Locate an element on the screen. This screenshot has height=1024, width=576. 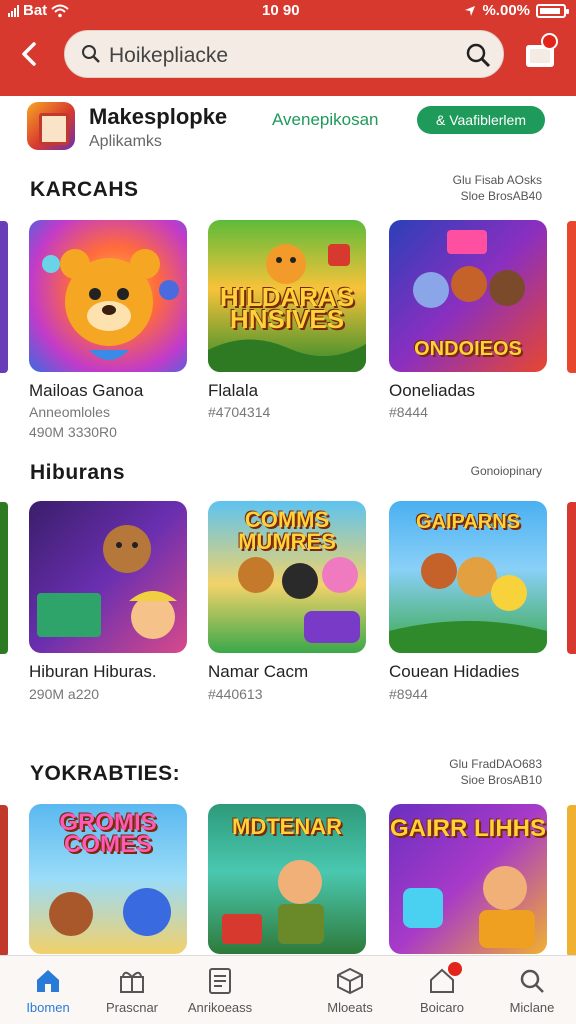
battery-percent: %.00% is located at coordinates (506, 10).